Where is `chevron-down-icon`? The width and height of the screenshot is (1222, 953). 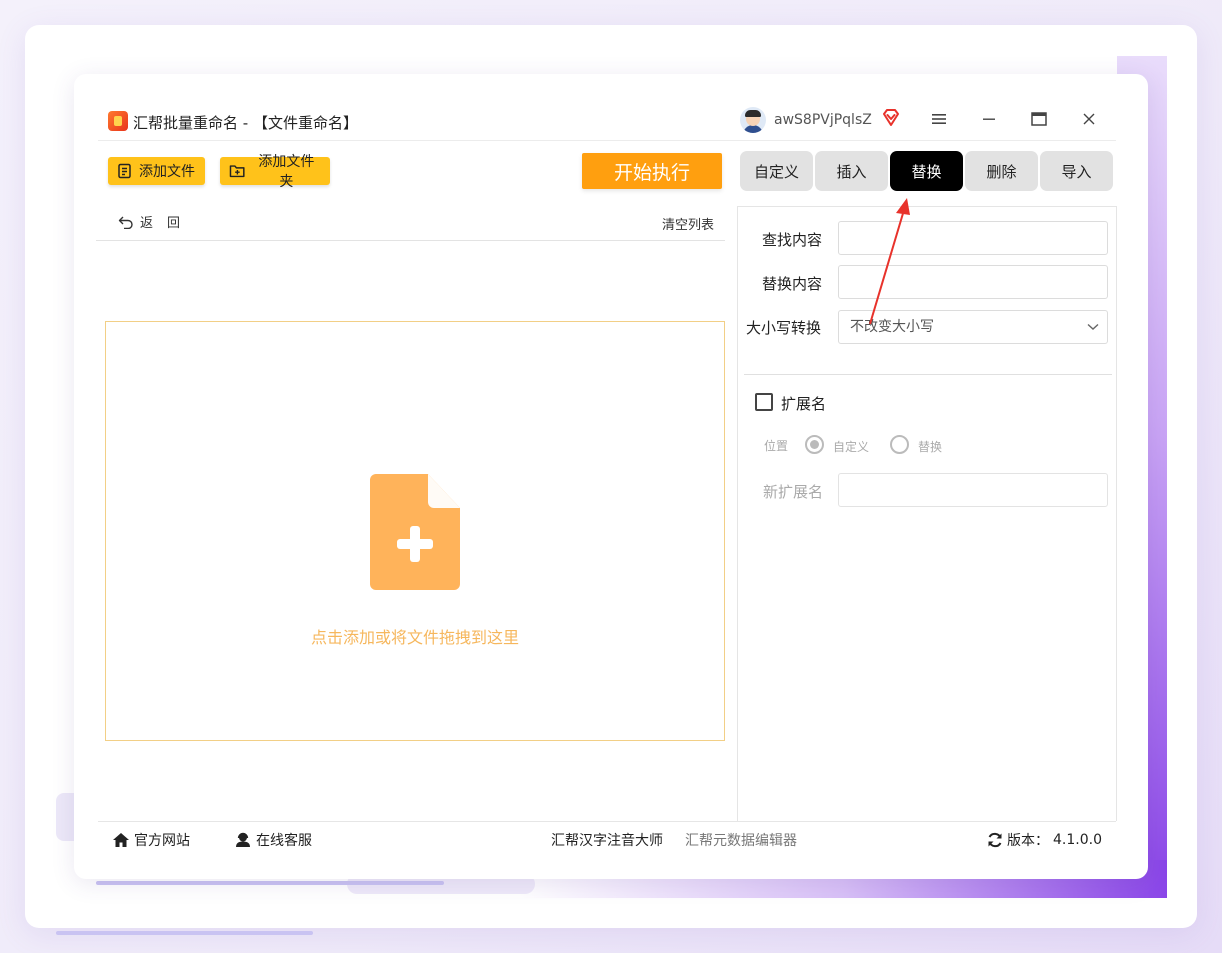
chevron-down-icon is located at coordinates (1093, 327).